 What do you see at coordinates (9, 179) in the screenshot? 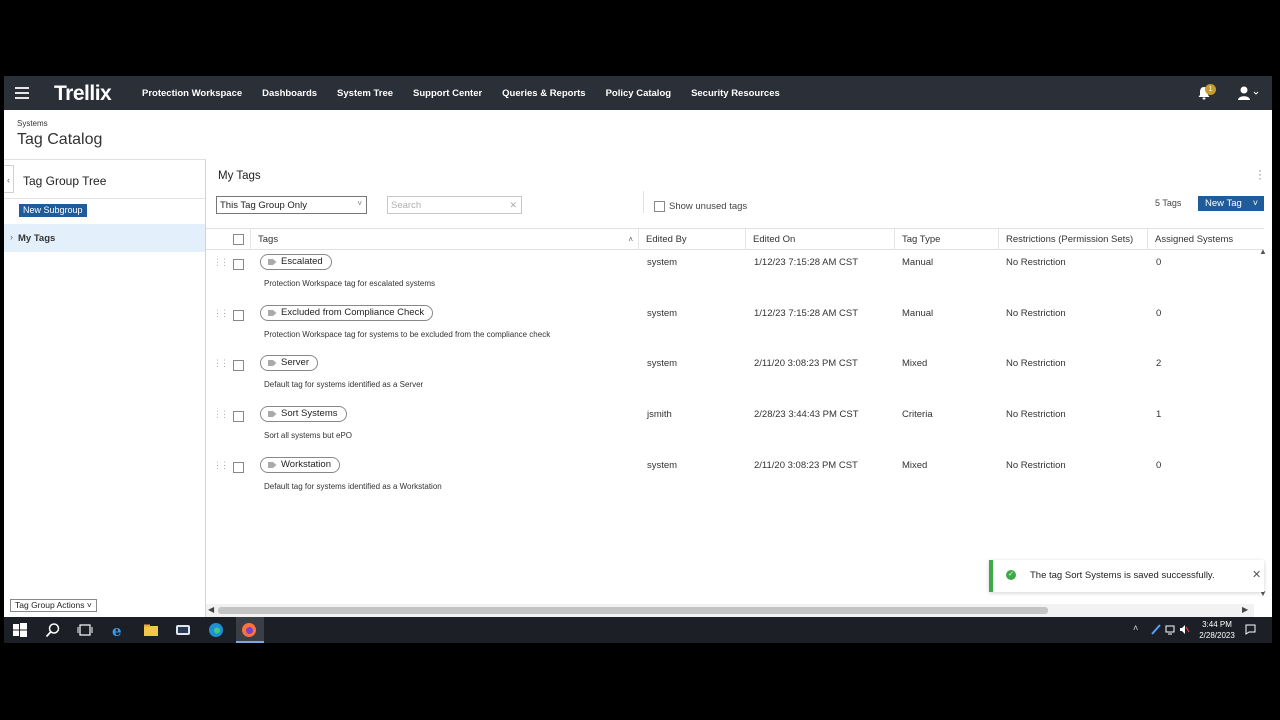
I see `collapse-panel-button: ‹` at bounding box center [9, 179].